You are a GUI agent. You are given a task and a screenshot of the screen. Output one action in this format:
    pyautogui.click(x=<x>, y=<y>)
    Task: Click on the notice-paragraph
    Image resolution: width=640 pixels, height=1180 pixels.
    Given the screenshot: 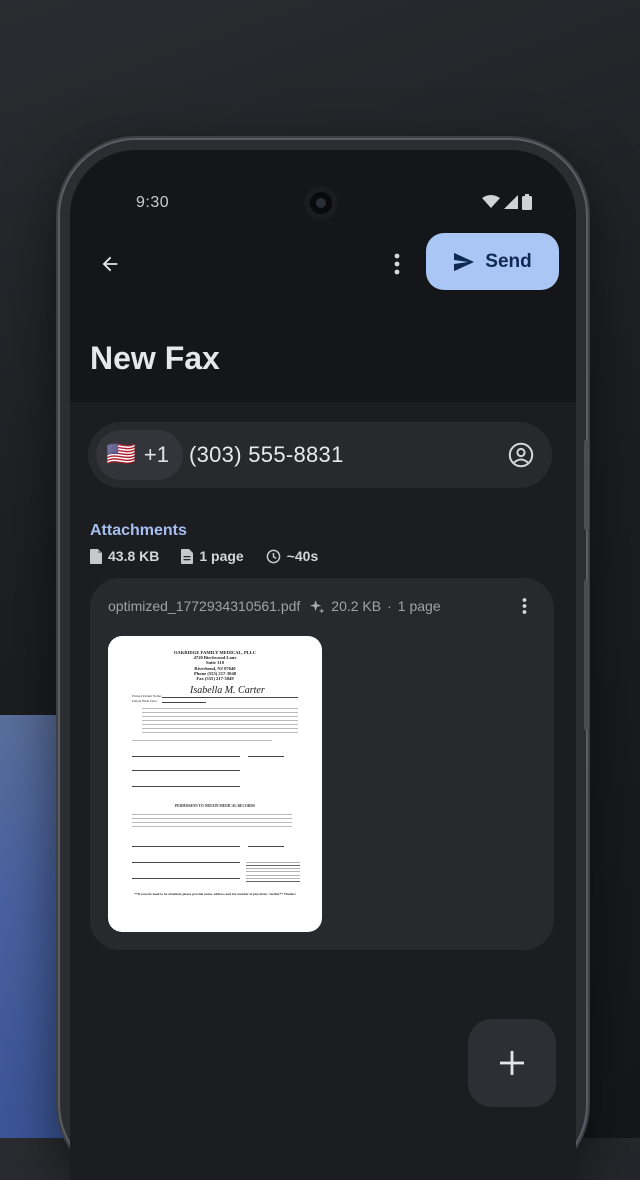 What is the action you would take?
    pyautogui.click(x=220, y=721)
    